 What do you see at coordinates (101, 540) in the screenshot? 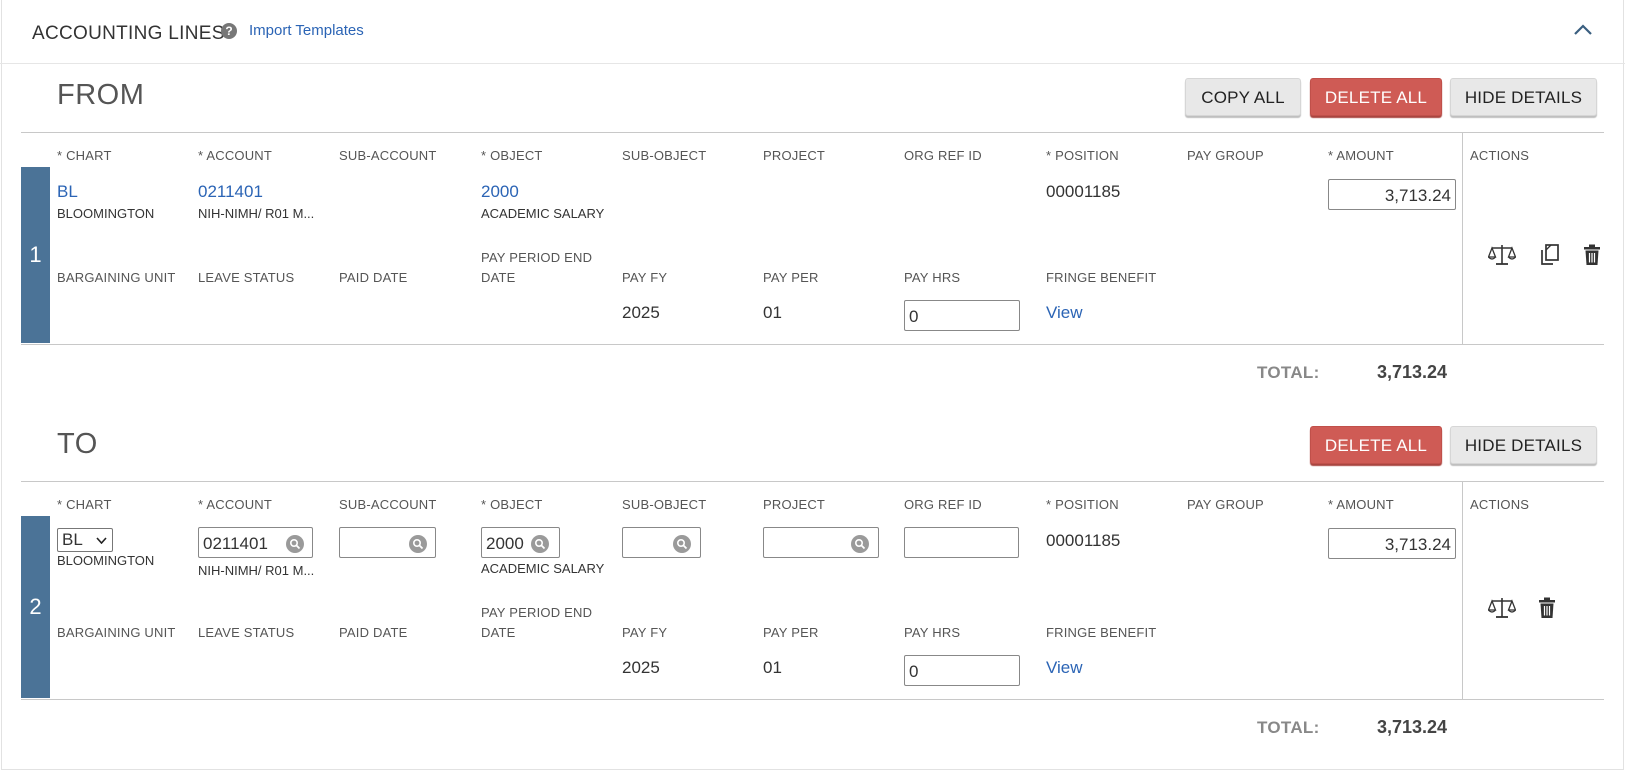
I see `chevron-down-icon` at bounding box center [101, 540].